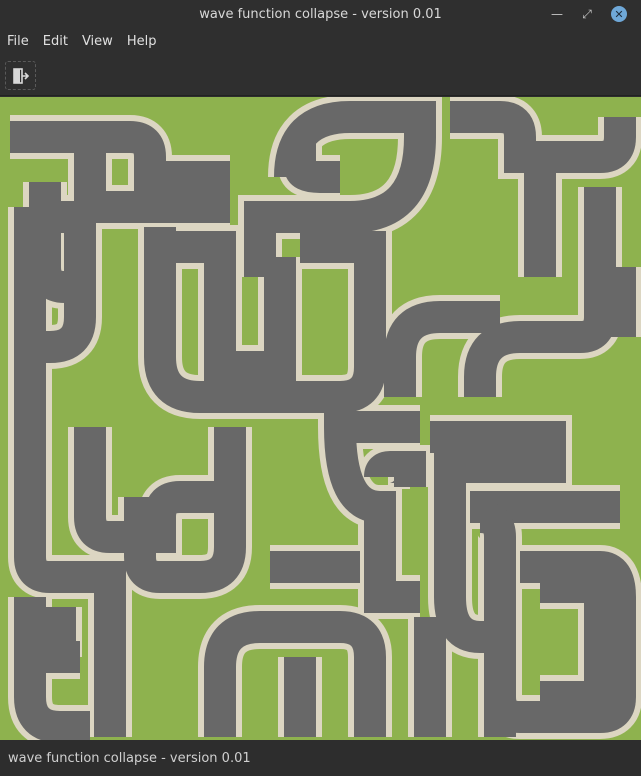 This screenshot has height=776, width=641. I want to click on menu-help: Help, so click(142, 41).